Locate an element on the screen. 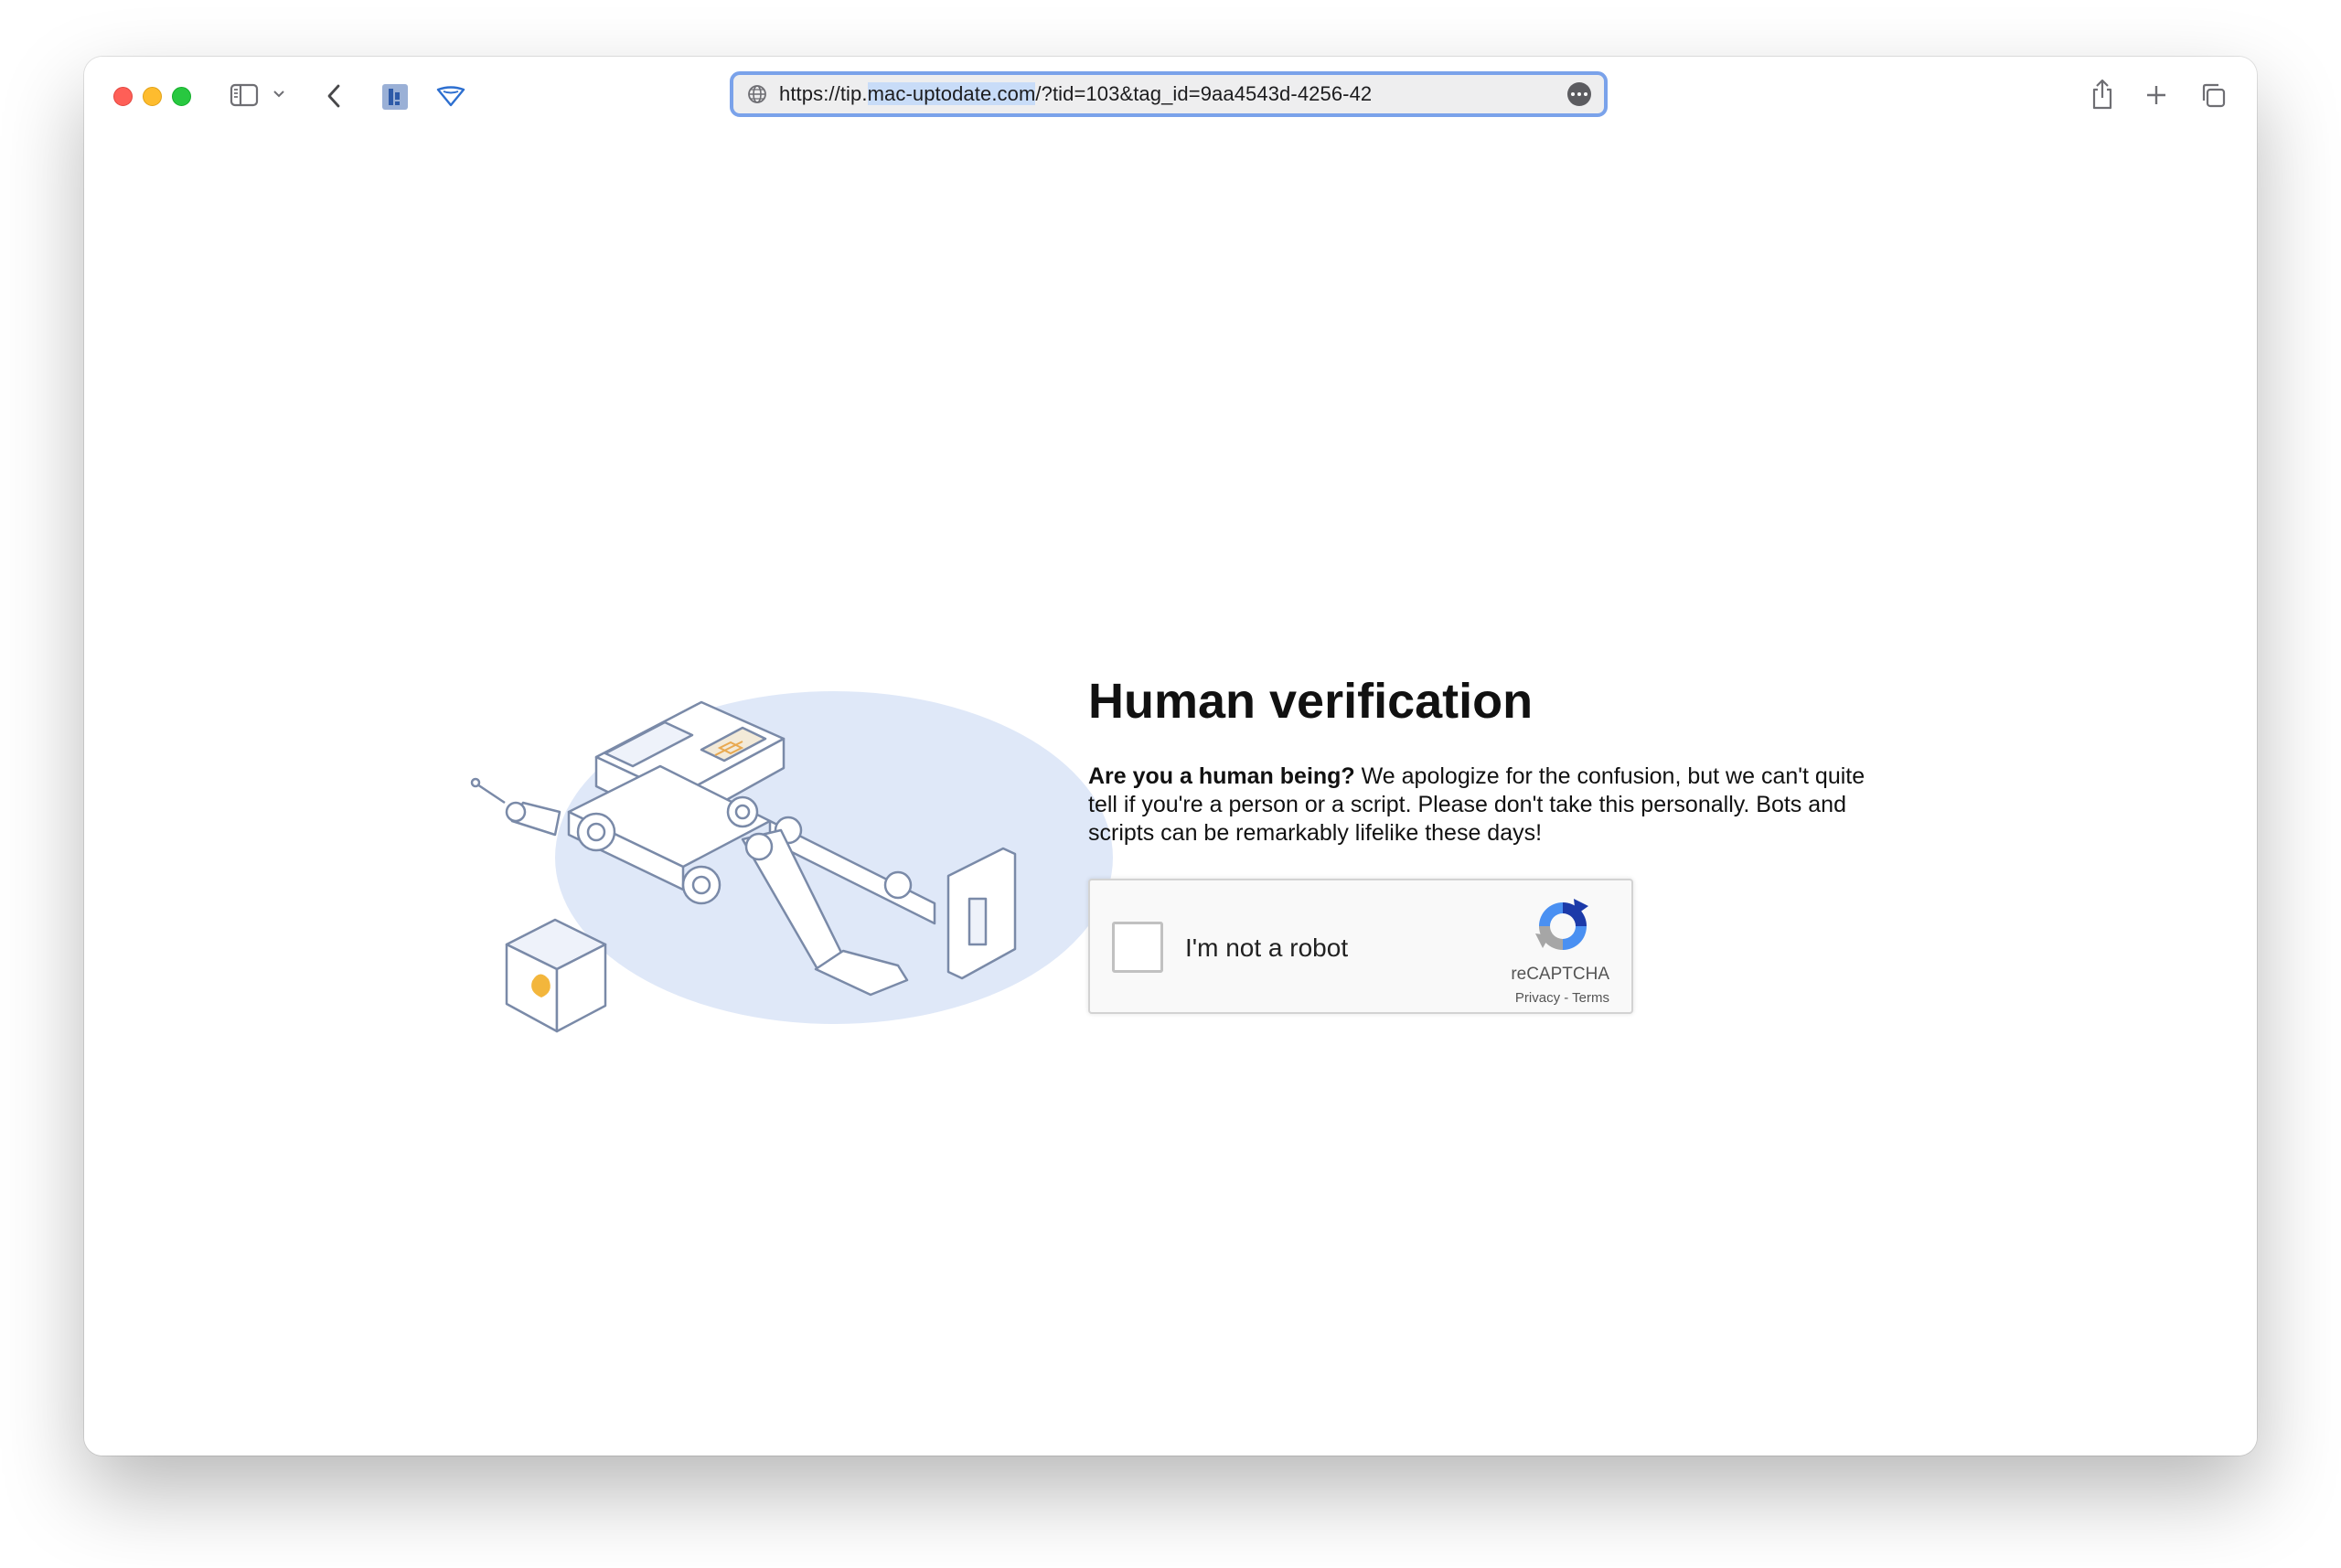 This screenshot has width=2341, height=1568. plus-icon is located at coordinates (2156, 95).